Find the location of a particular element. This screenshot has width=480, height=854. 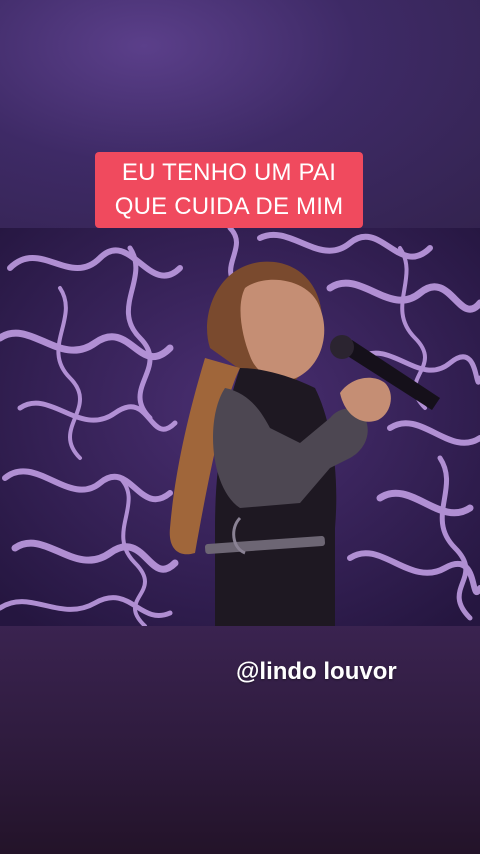

creator-handle: @lindo louvor is located at coordinates (316, 671).